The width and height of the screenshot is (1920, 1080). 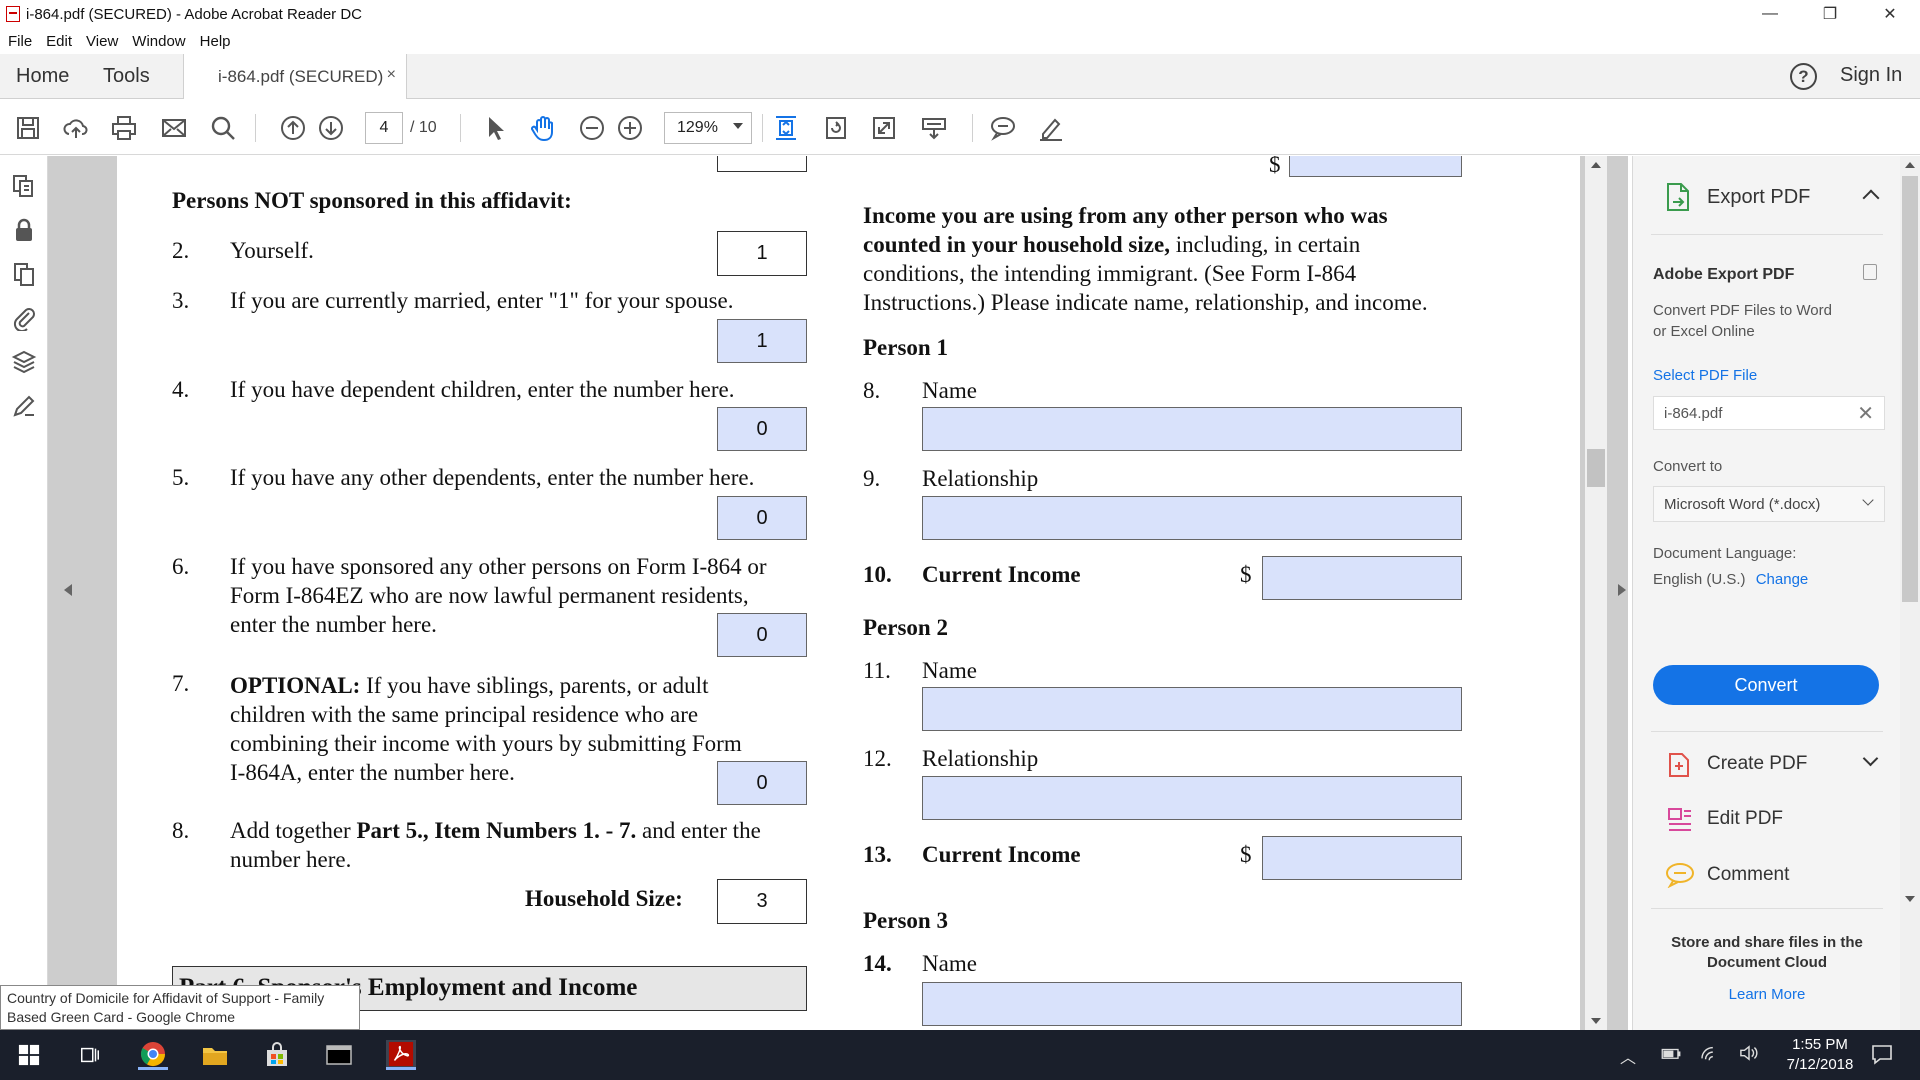 I want to click on create-pdf-tool: Create PDF, so click(x=1757, y=764).